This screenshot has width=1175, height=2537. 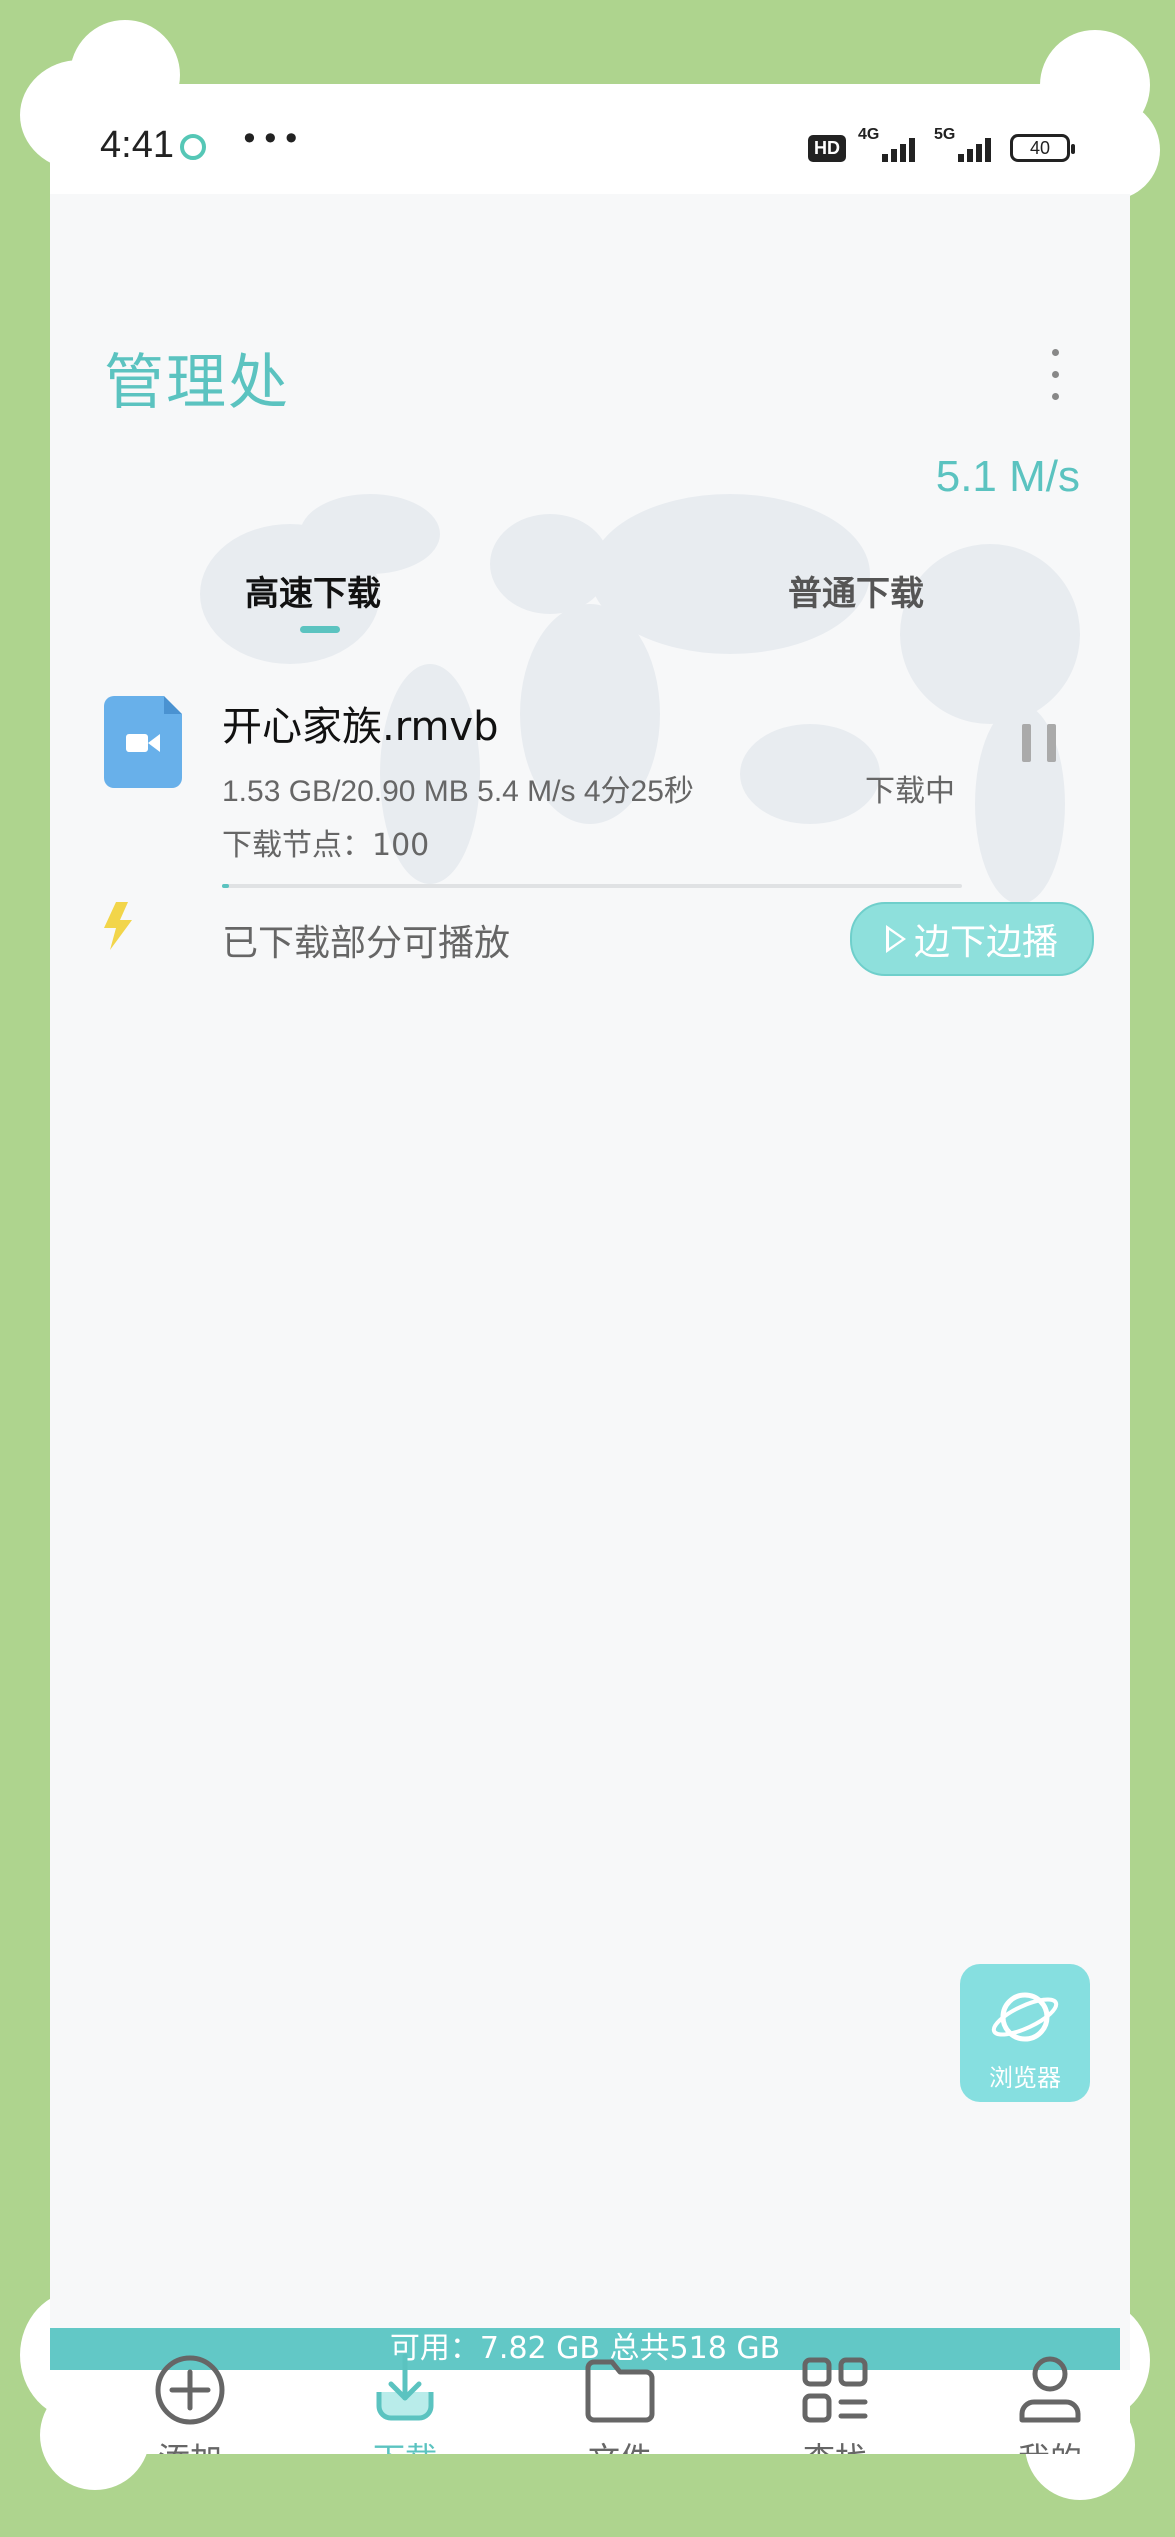 What do you see at coordinates (856, 590) in the screenshot?
I see `tab-normal-download: 普通下载` at bounding box center [856, 590].